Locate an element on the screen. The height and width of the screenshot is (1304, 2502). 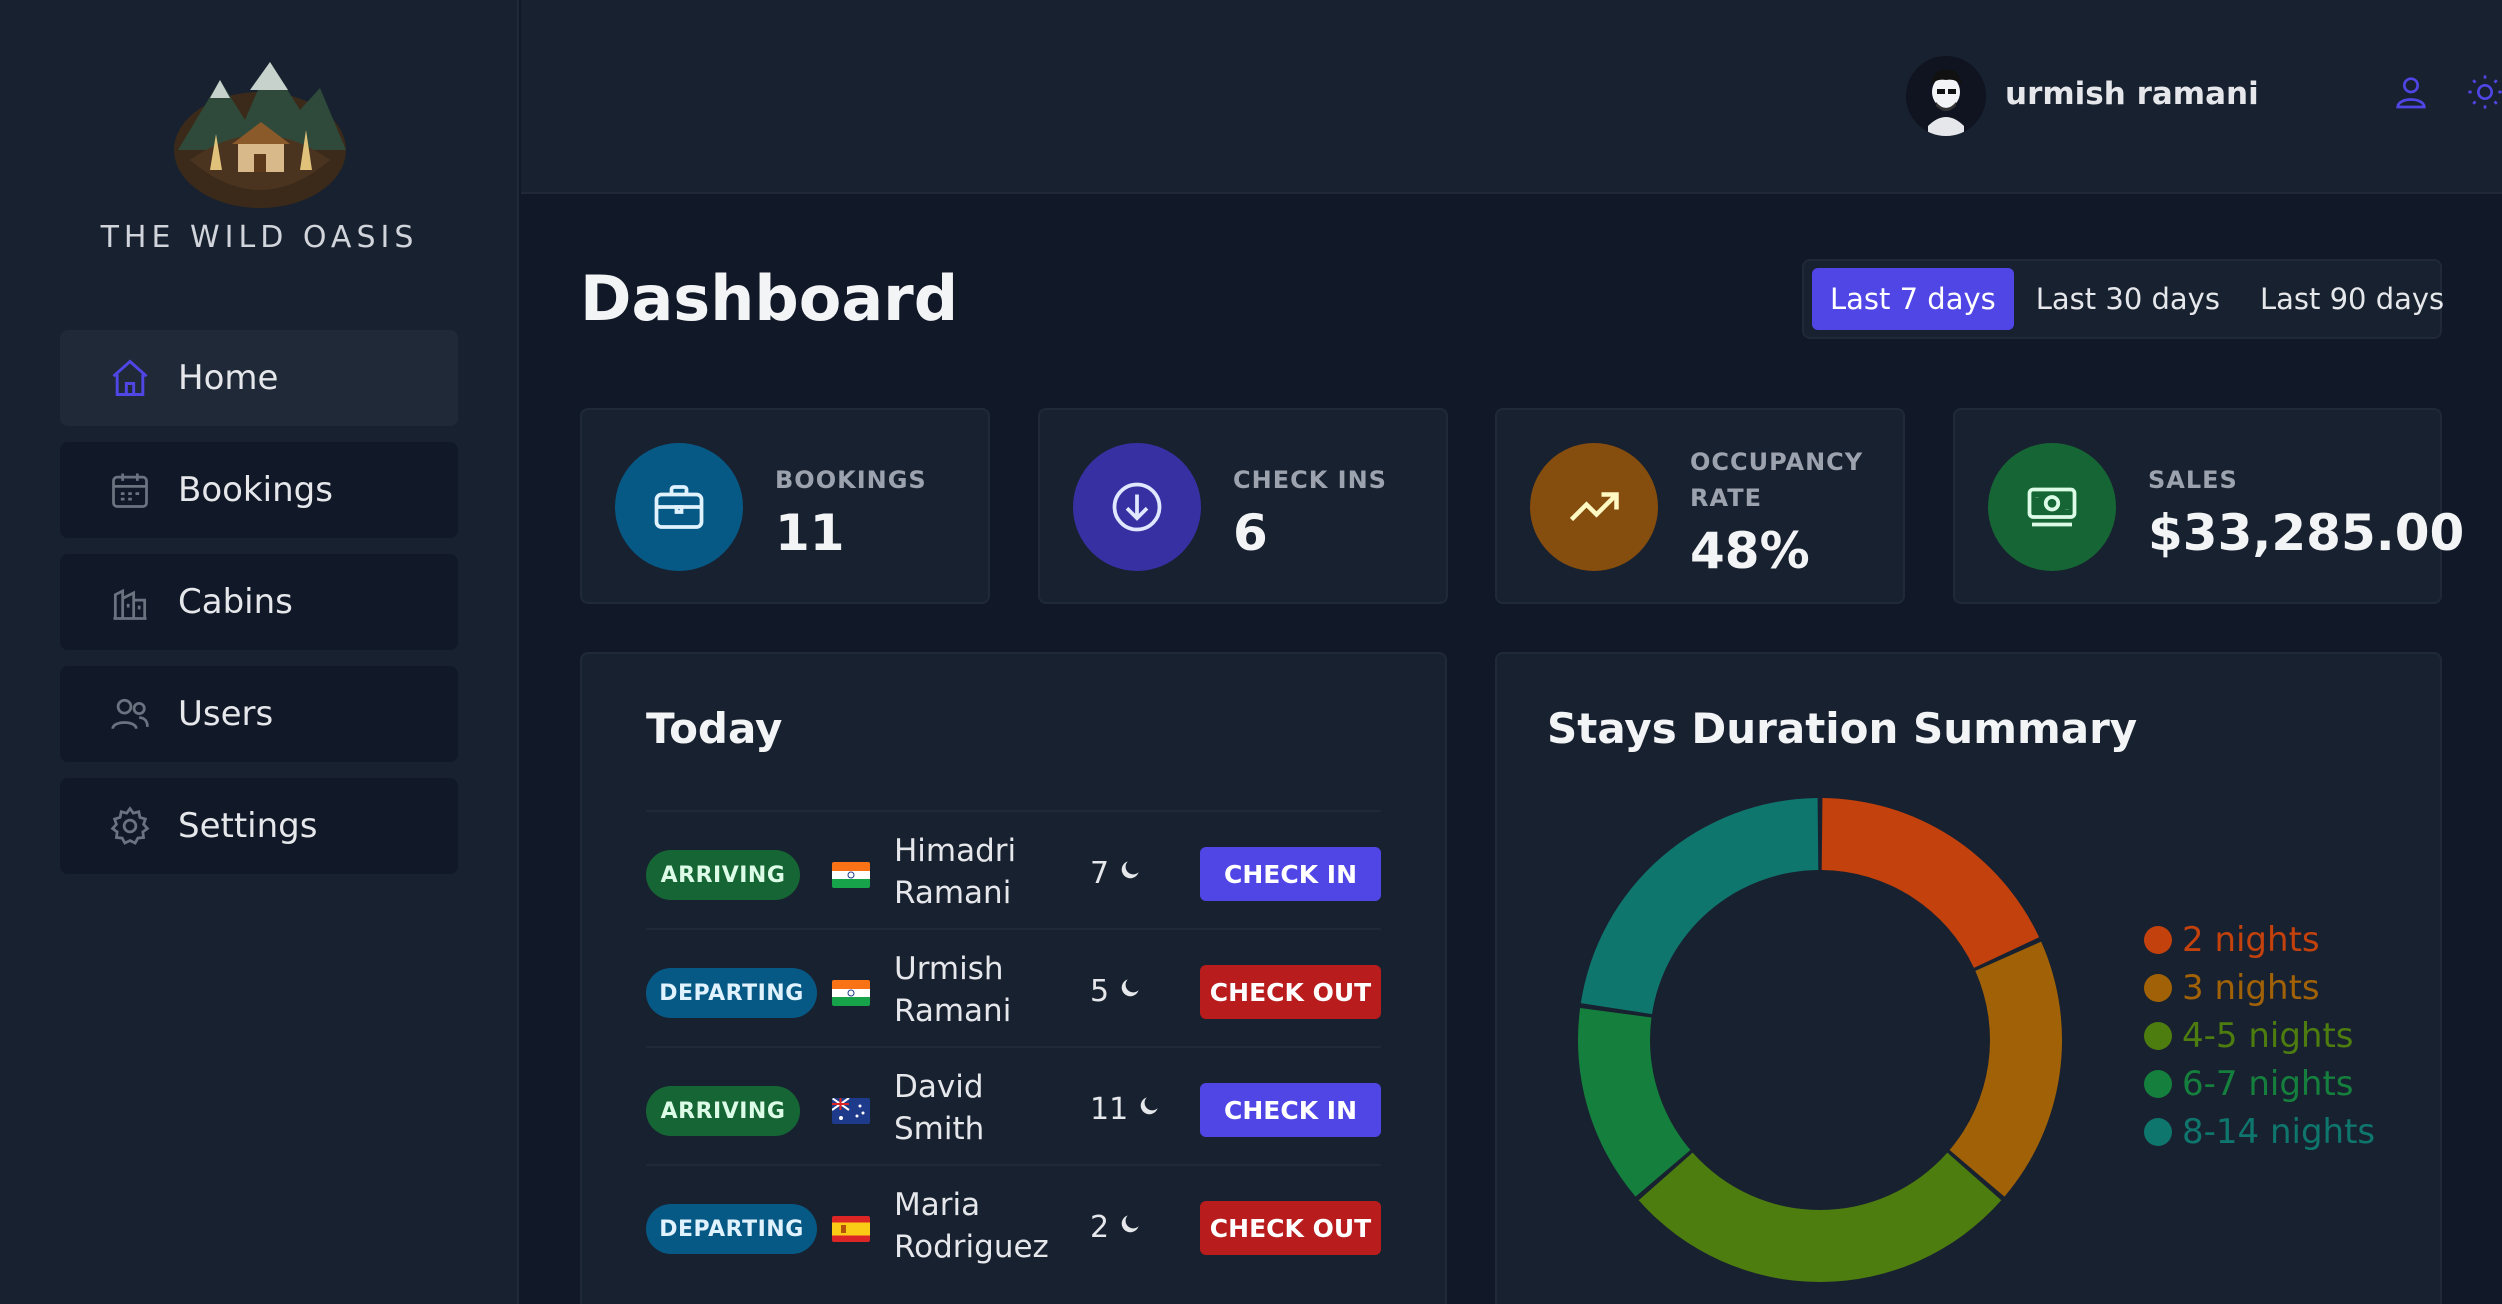
nights-count: 11 is located at coordinates (1126, 1109).